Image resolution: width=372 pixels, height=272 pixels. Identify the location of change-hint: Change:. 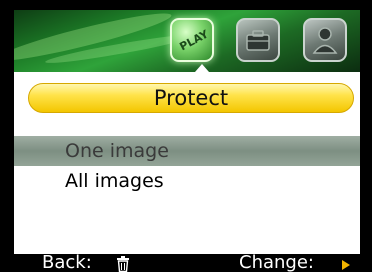
(276, 262).